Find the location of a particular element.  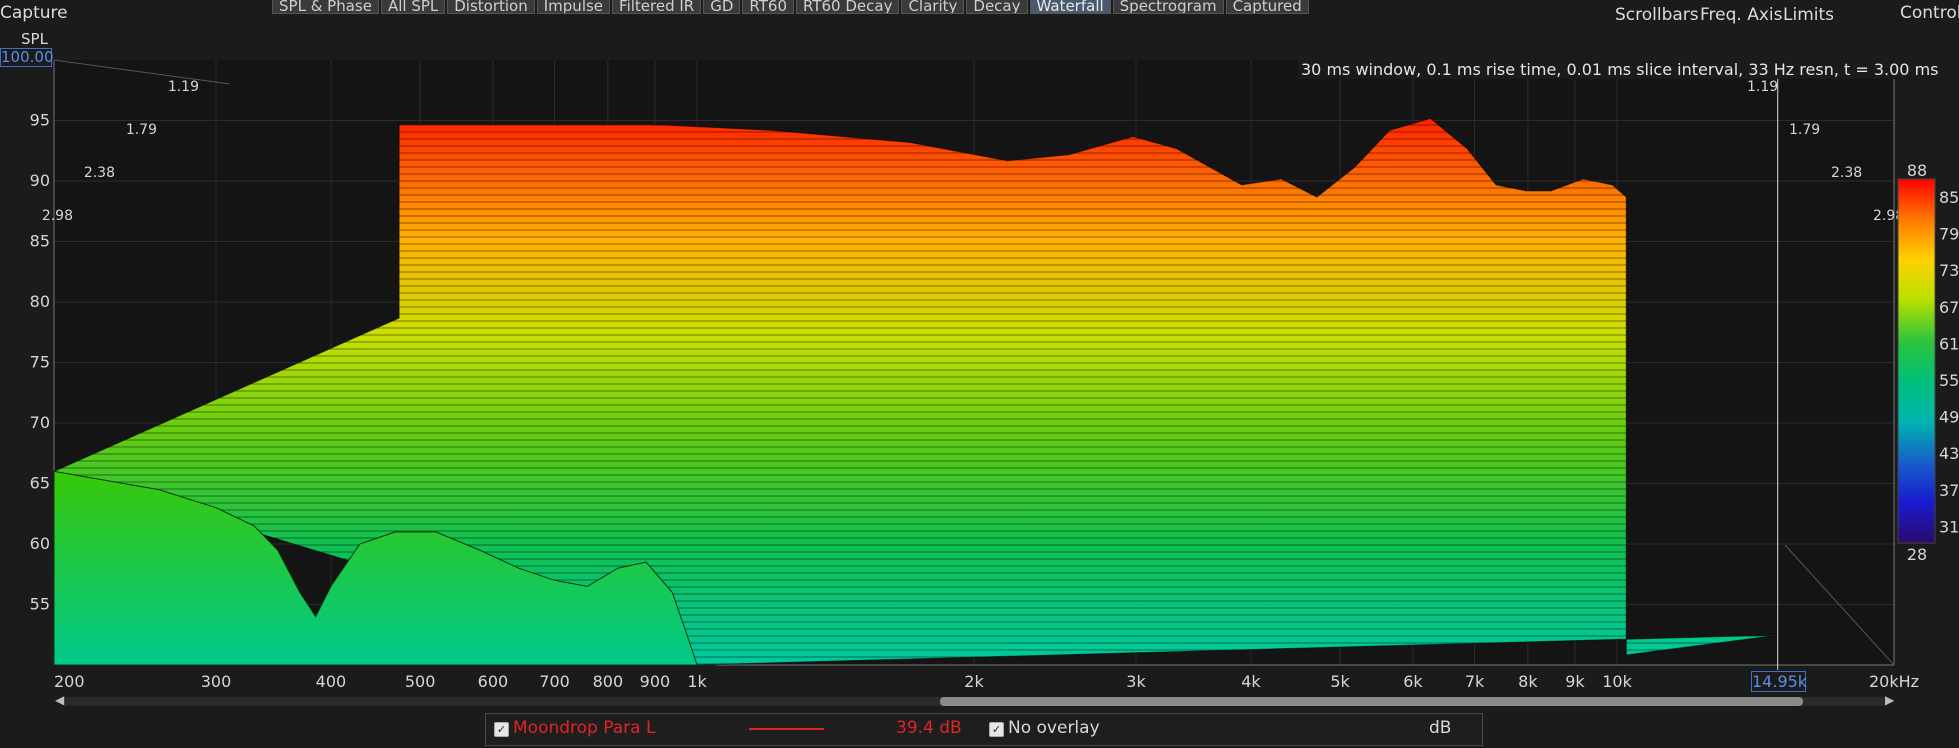

scrollbar-thumb is located at coordinates (1371, 701).